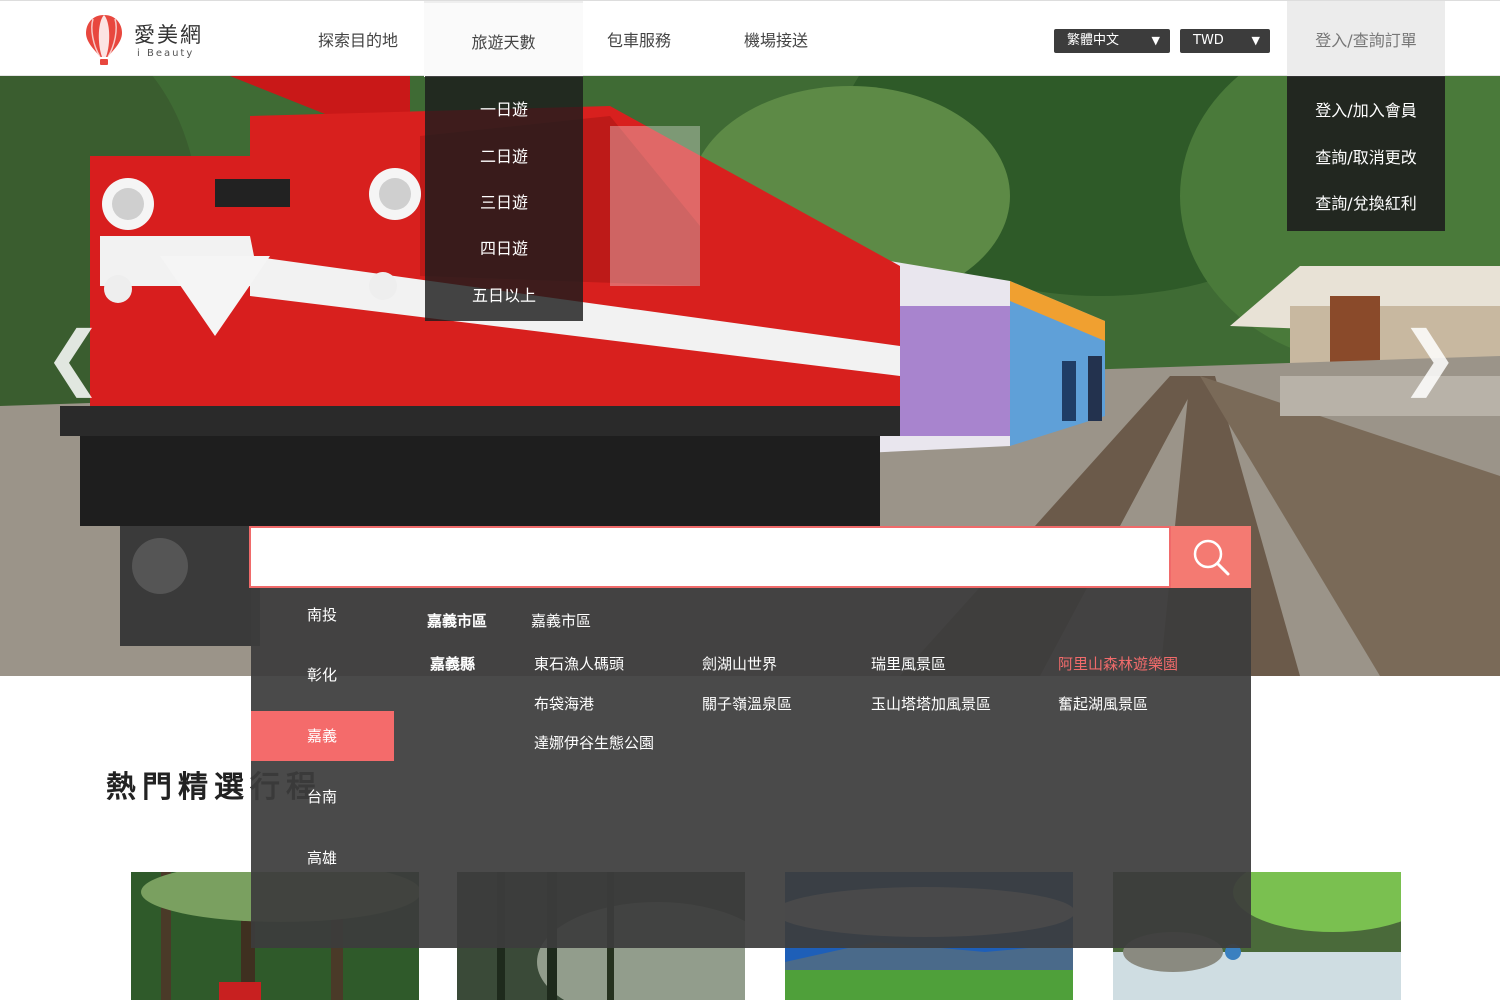  I want to click on currency-select: TWD ▼, so click(1225, 41).